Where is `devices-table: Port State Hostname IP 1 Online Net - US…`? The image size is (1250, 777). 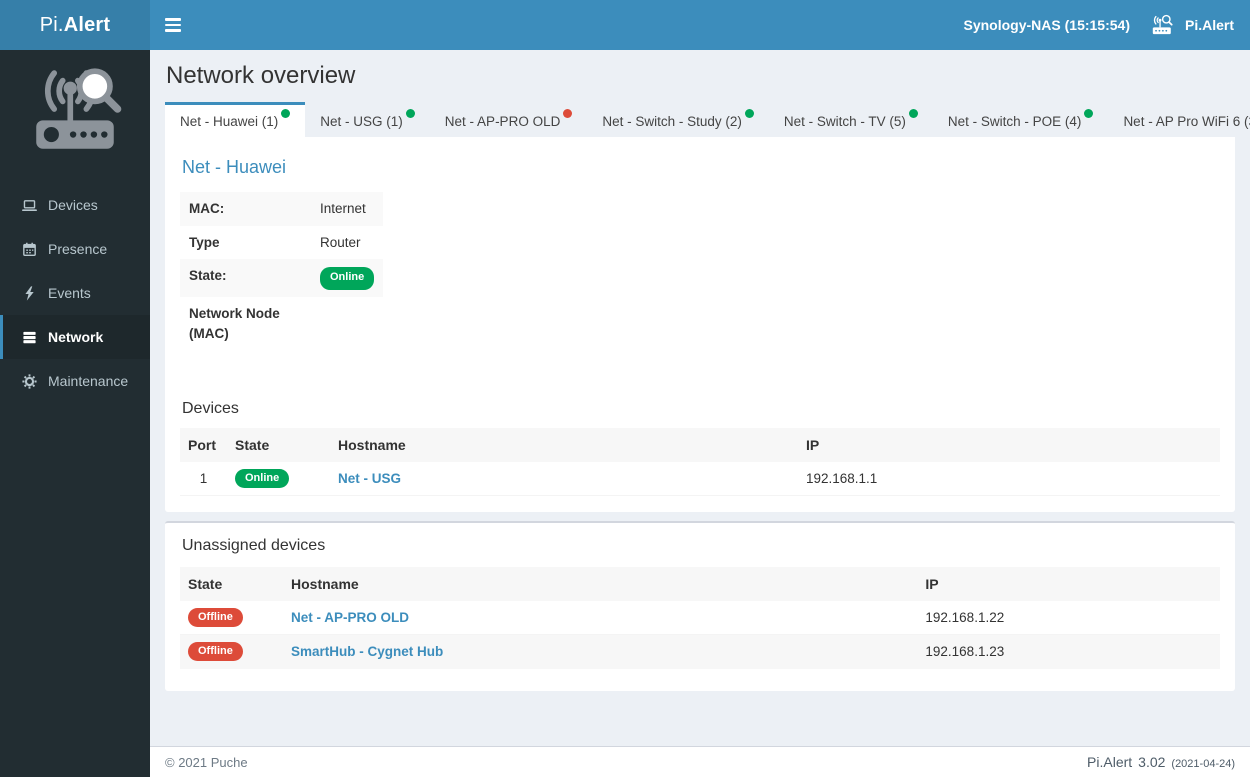
devices-table: Port State Hostname IP 1 Online Net - US… is located at coordinates (700, 462).